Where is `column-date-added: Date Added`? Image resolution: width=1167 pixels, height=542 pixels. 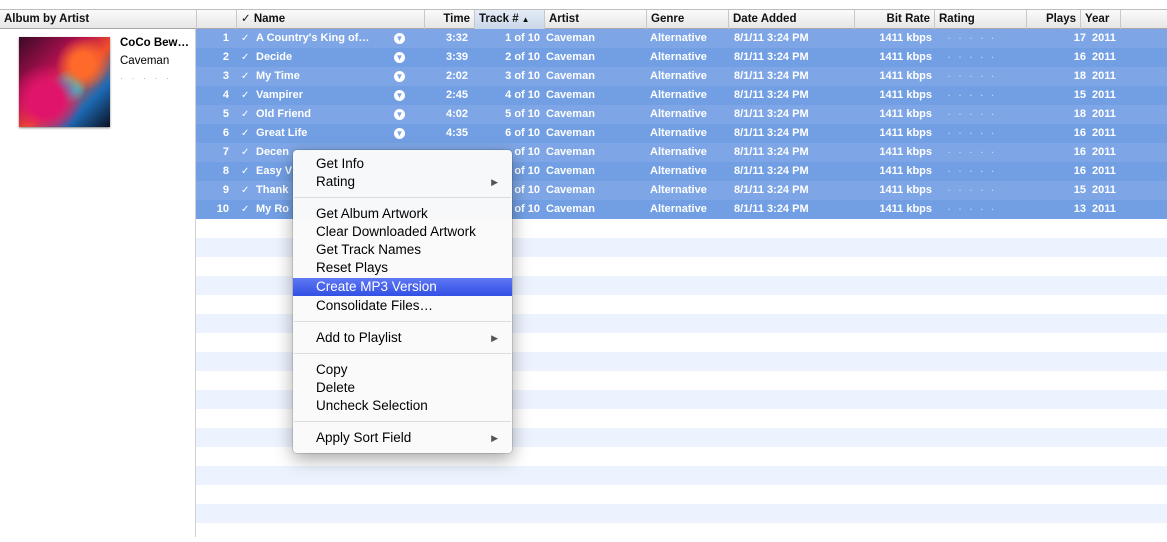 column-date-added: Date Added is located at coordinates (791, 19).